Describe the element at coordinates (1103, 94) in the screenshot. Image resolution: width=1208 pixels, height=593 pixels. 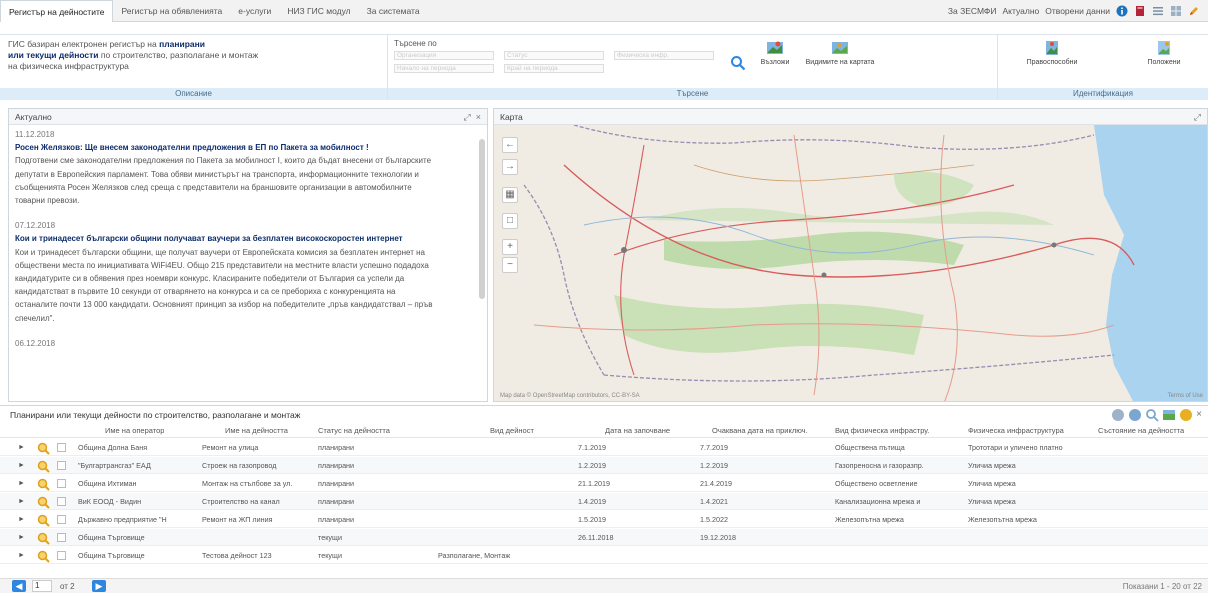
I see `ribbon-identification-footer: Идентификация` at that location.